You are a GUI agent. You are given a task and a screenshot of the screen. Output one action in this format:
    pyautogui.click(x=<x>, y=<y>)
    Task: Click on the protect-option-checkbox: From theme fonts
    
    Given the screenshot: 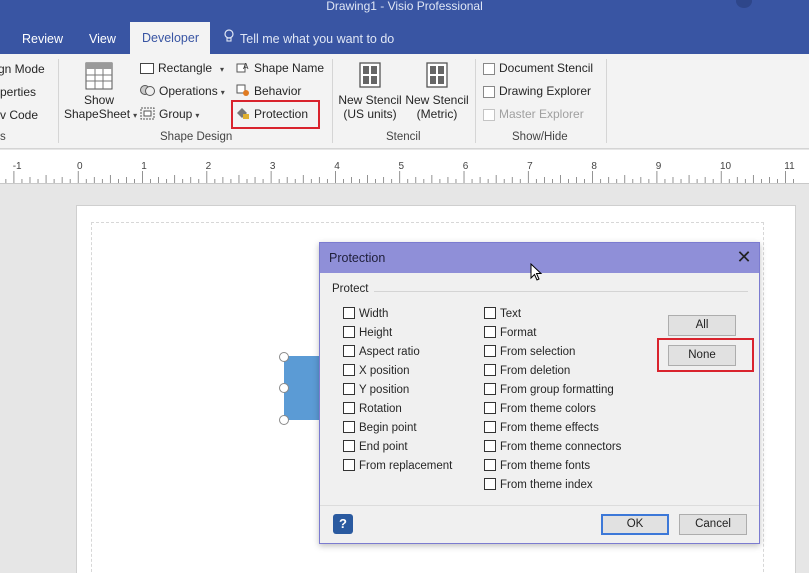 What is the action you would take?
    pyautogui.click(x=537, y=465)
    